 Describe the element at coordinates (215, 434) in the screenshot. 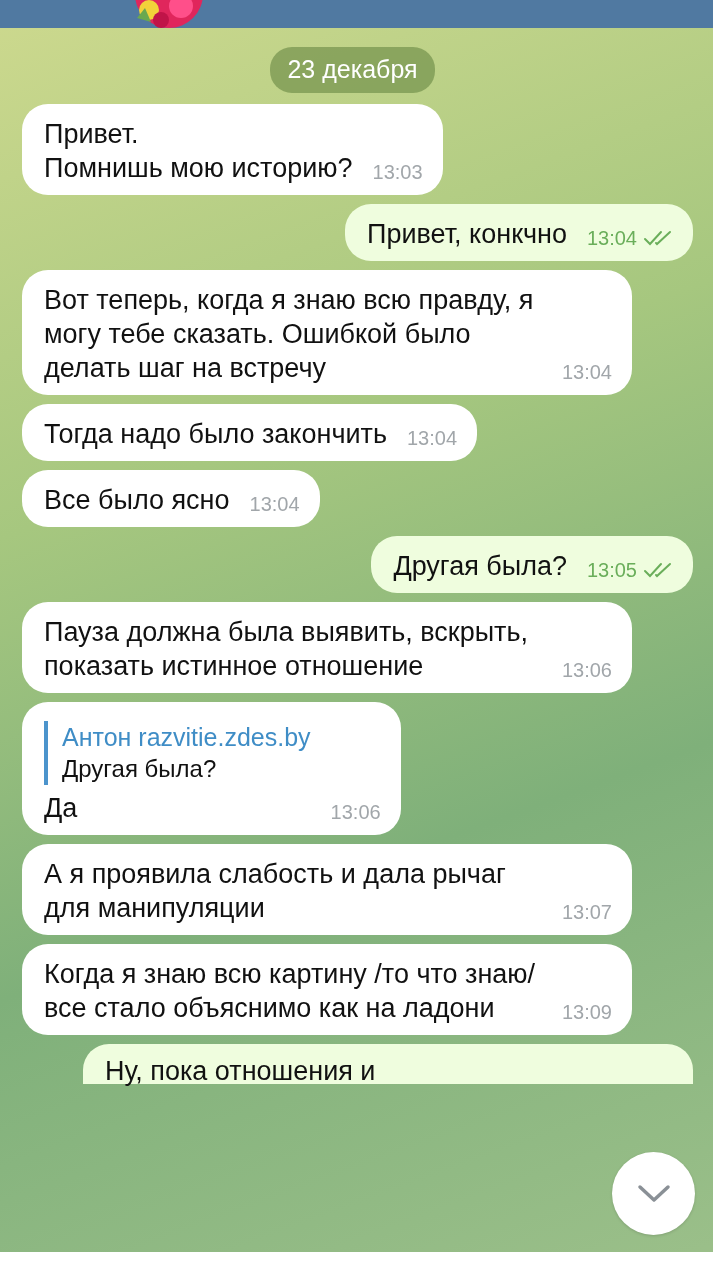

I see `message-text: Тогда надо было закончить` at that location.